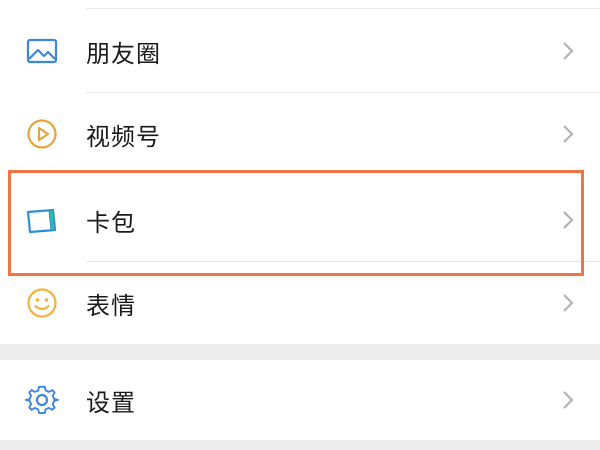  I want to click on menu-item-label: 表情, so click(111, 305).